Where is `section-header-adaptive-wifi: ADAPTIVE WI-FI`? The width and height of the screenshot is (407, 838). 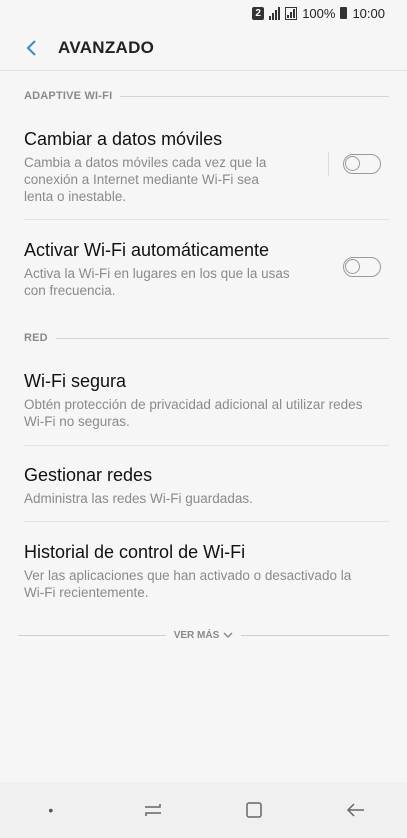 section-header-adaptive-wifi: ADAPTIVE WI-FI is located at coordinates (206, 96).